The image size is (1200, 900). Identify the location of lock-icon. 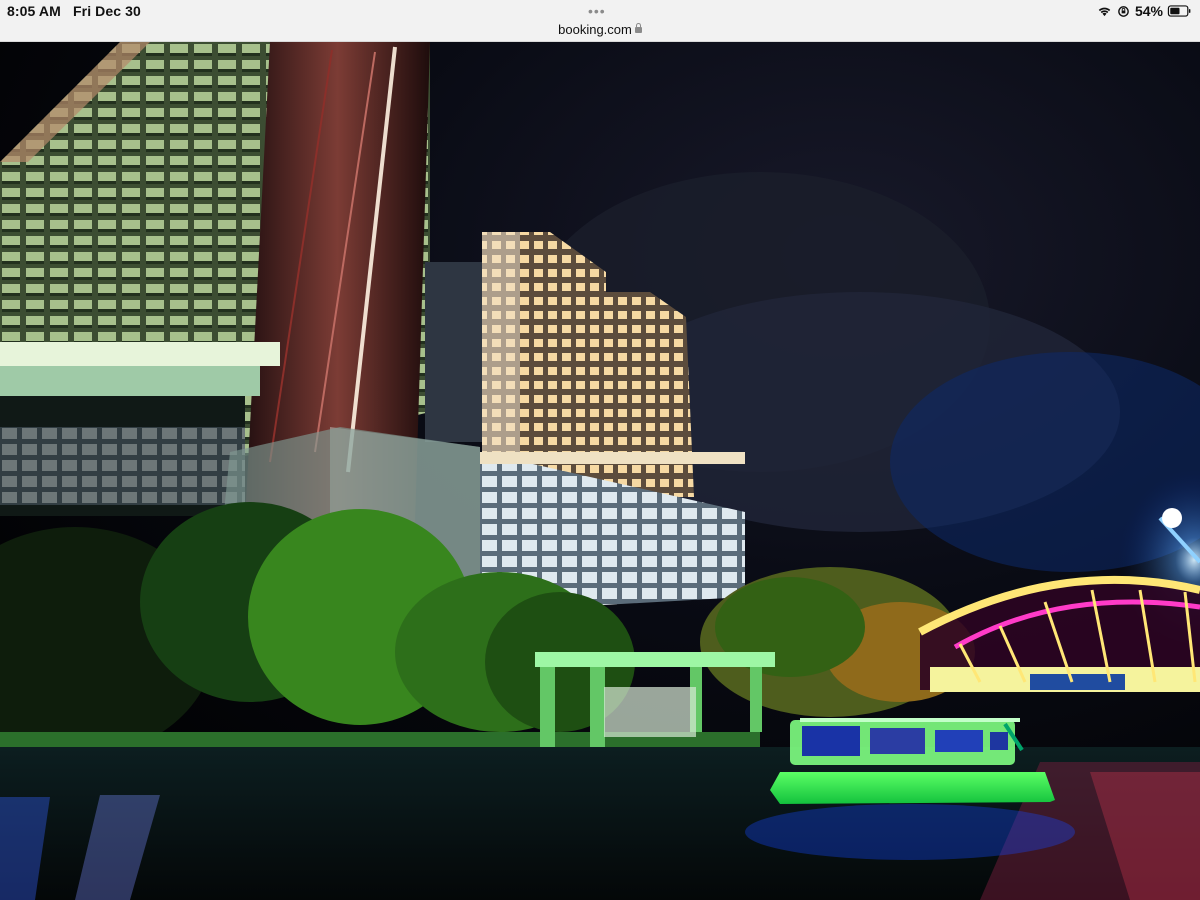
(638, 28).